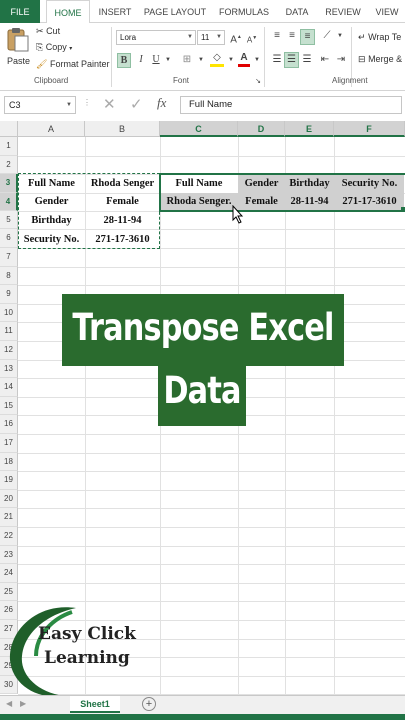 This screenshot has width=405, height=720. What do you see at coordinates (51, 129) in the screenshot?
I see `column-header-a: A` at bounding box center [51, 129].